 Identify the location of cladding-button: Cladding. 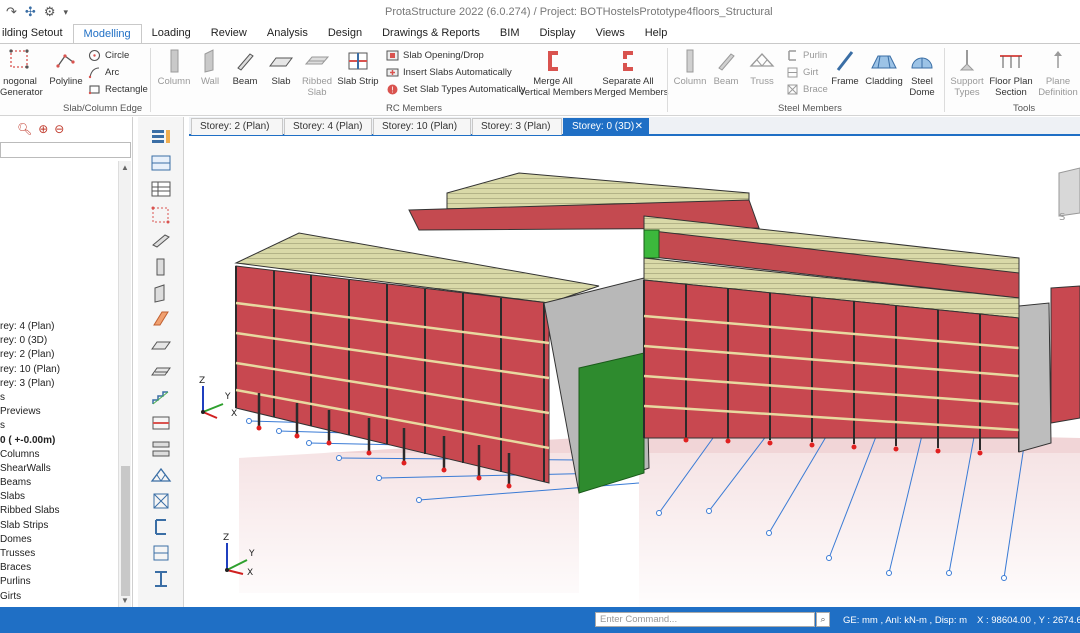
(884, 67).